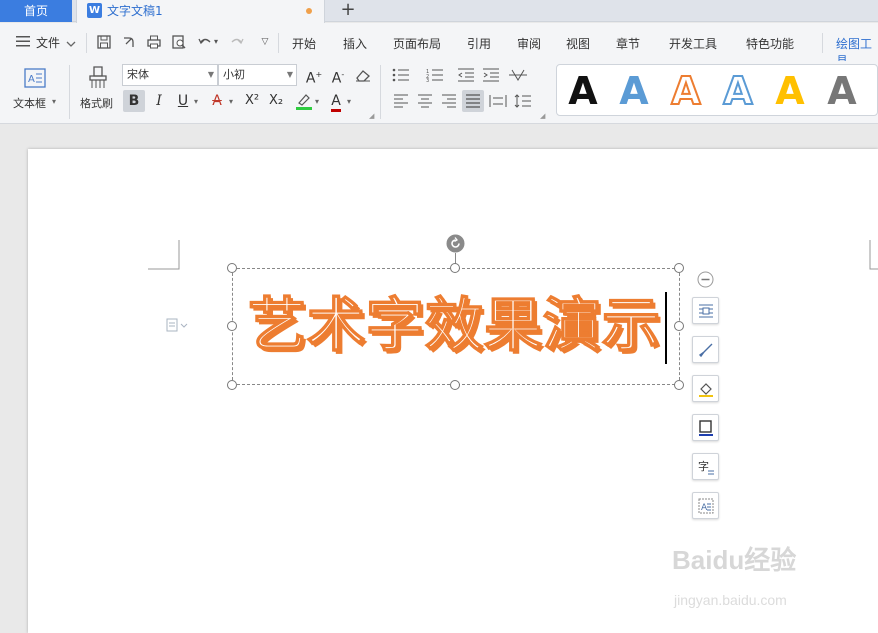  What do you see at coordinates (679, 268) in the screenshot?
I see `resize-handle-ne` at bounding box center [679, 268].